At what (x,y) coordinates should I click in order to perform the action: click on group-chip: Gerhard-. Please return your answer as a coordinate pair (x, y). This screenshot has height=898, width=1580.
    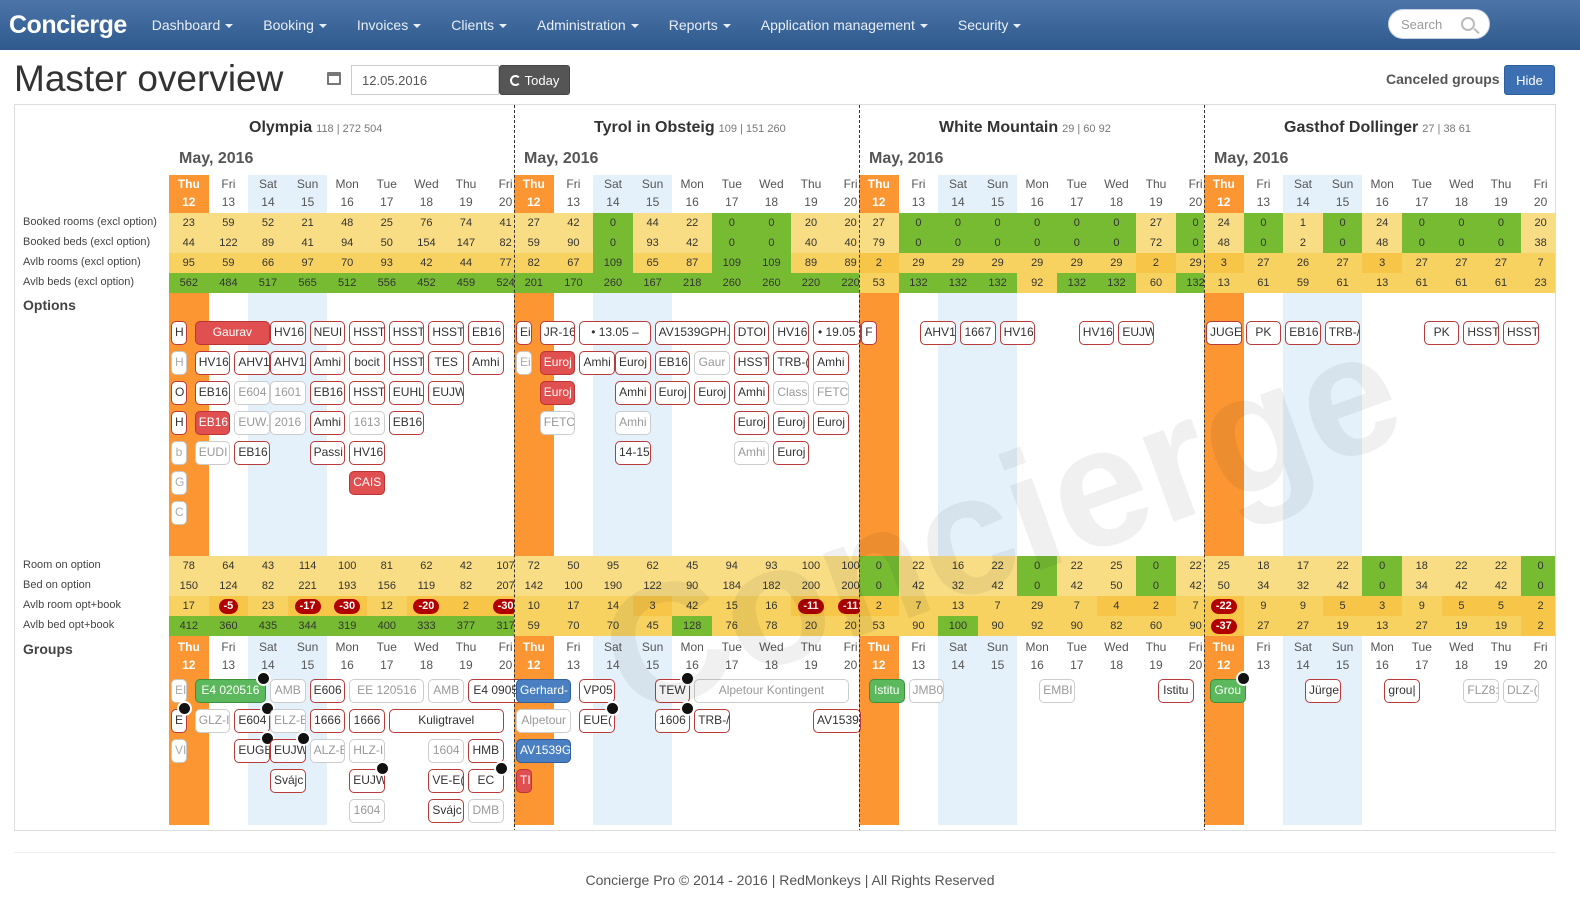
    Looking at the image, I should click on (544, 691).